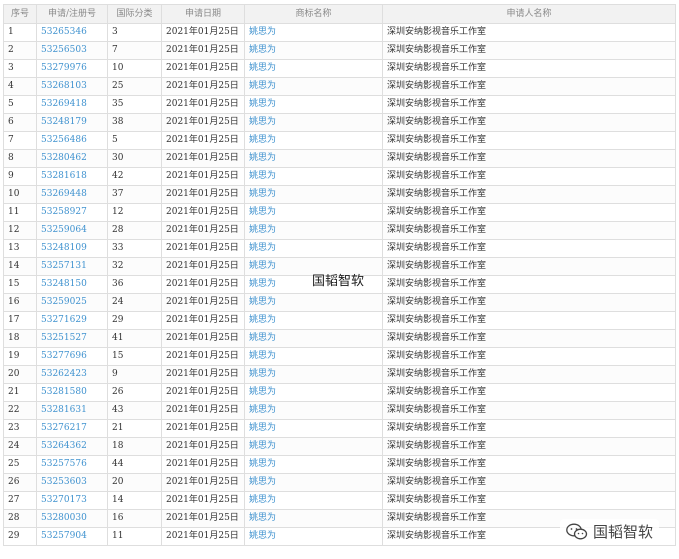 This screenshot has height=559, width=679. What do you see at coordinates (20, 50) in the screenshot?
I see `cell-index: 2` at bounding box center [20, 50].